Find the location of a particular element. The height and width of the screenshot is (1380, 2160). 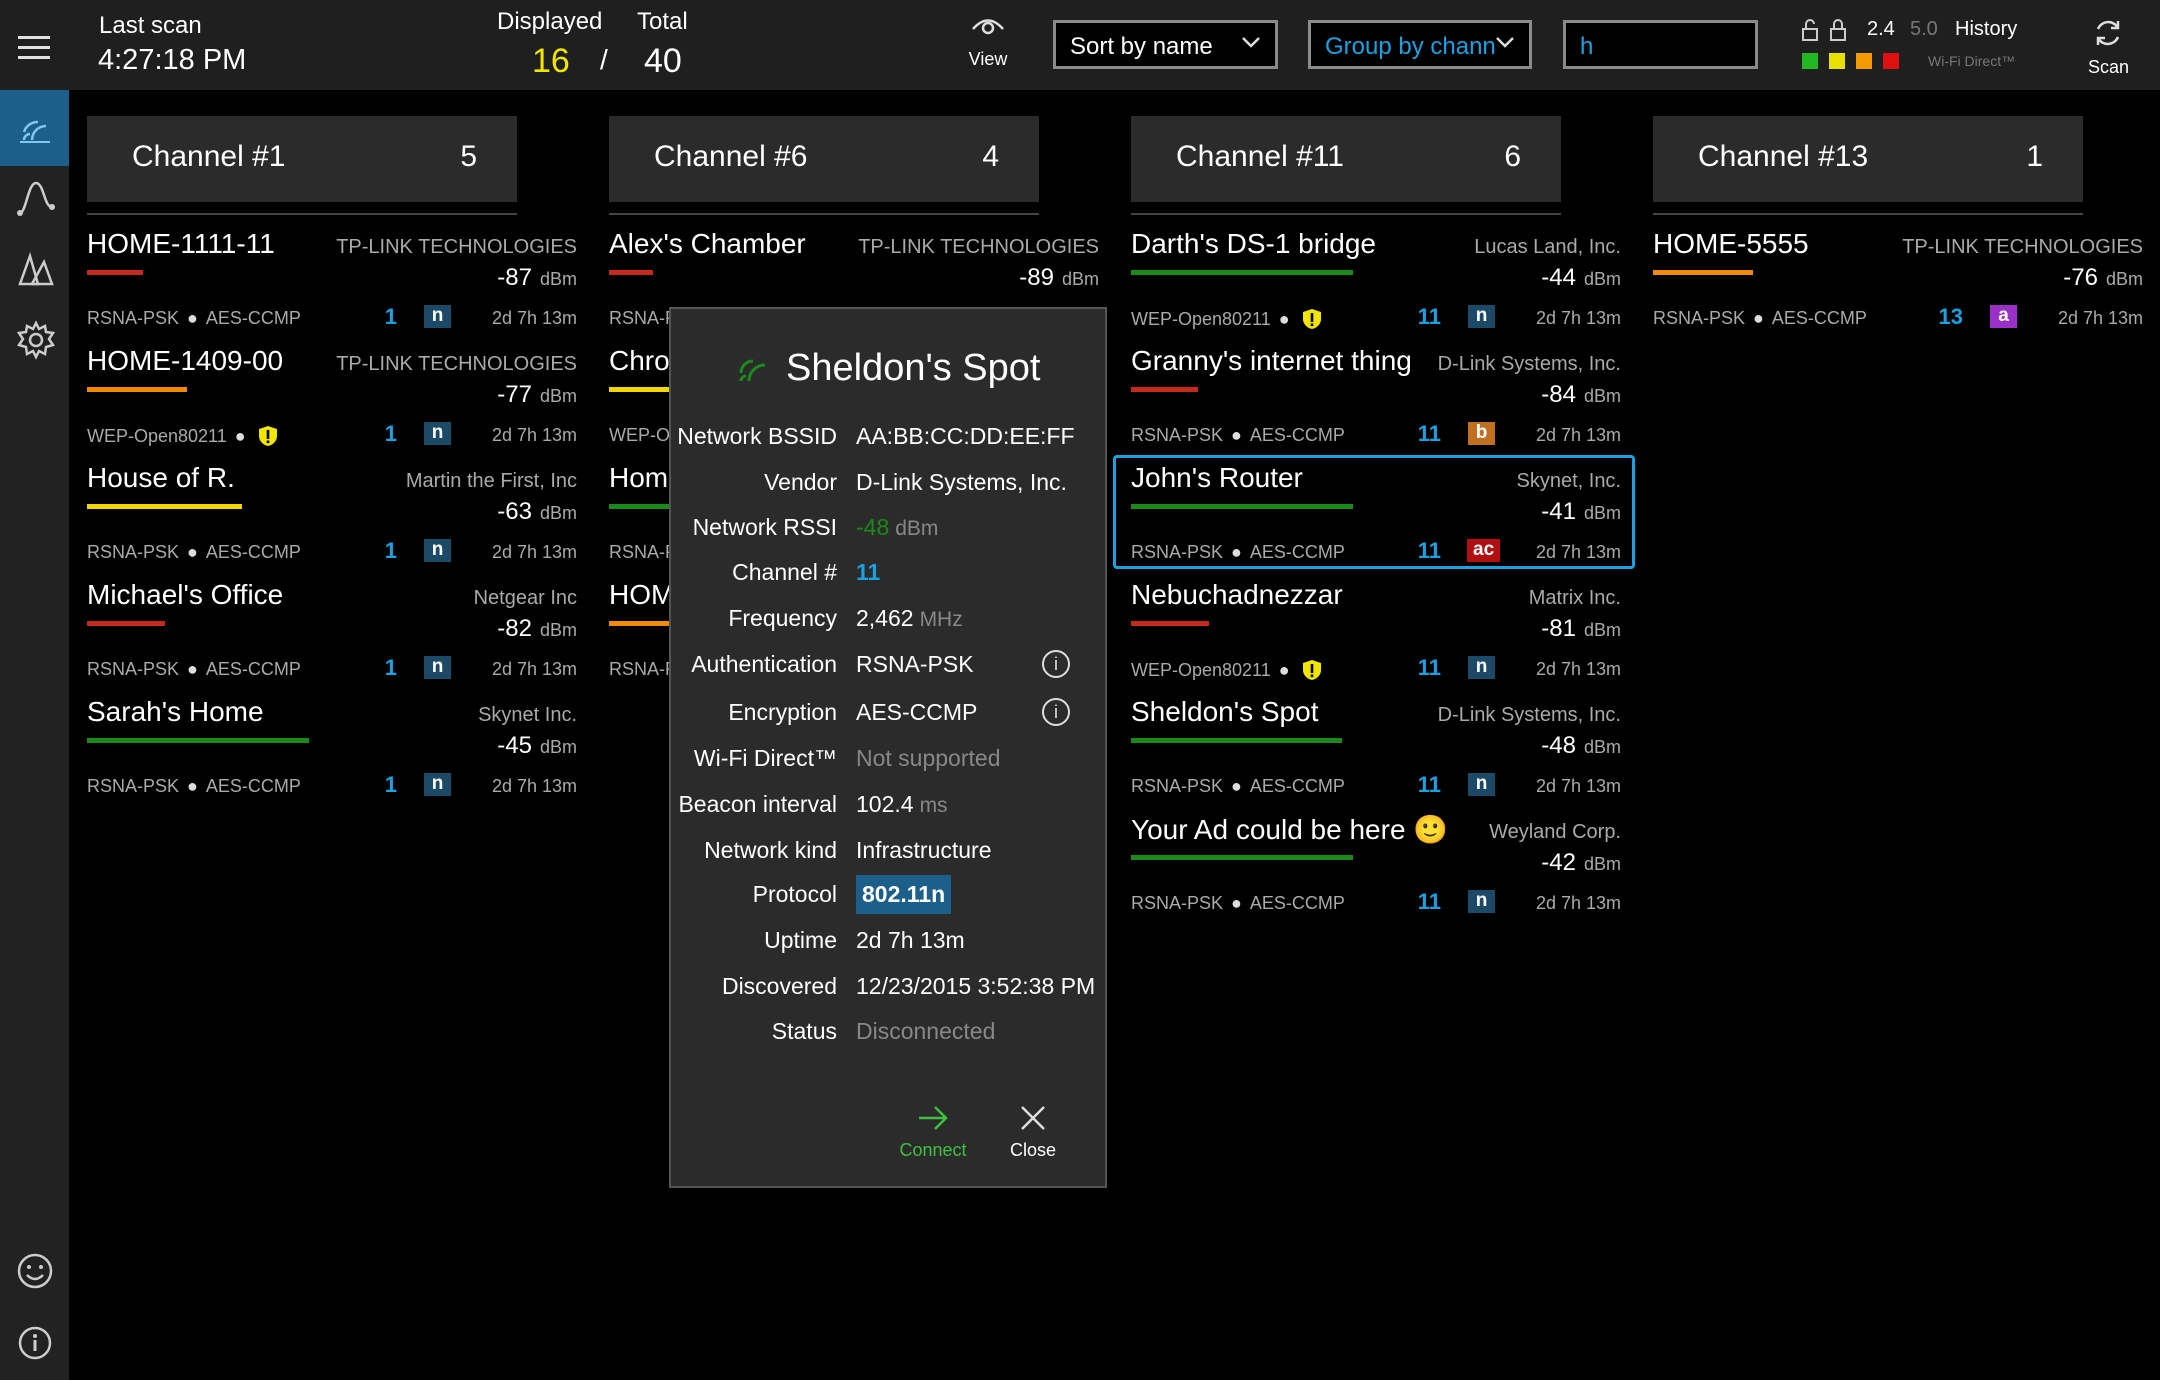

channel-number: 11 is located at coordinates (1429, 784).